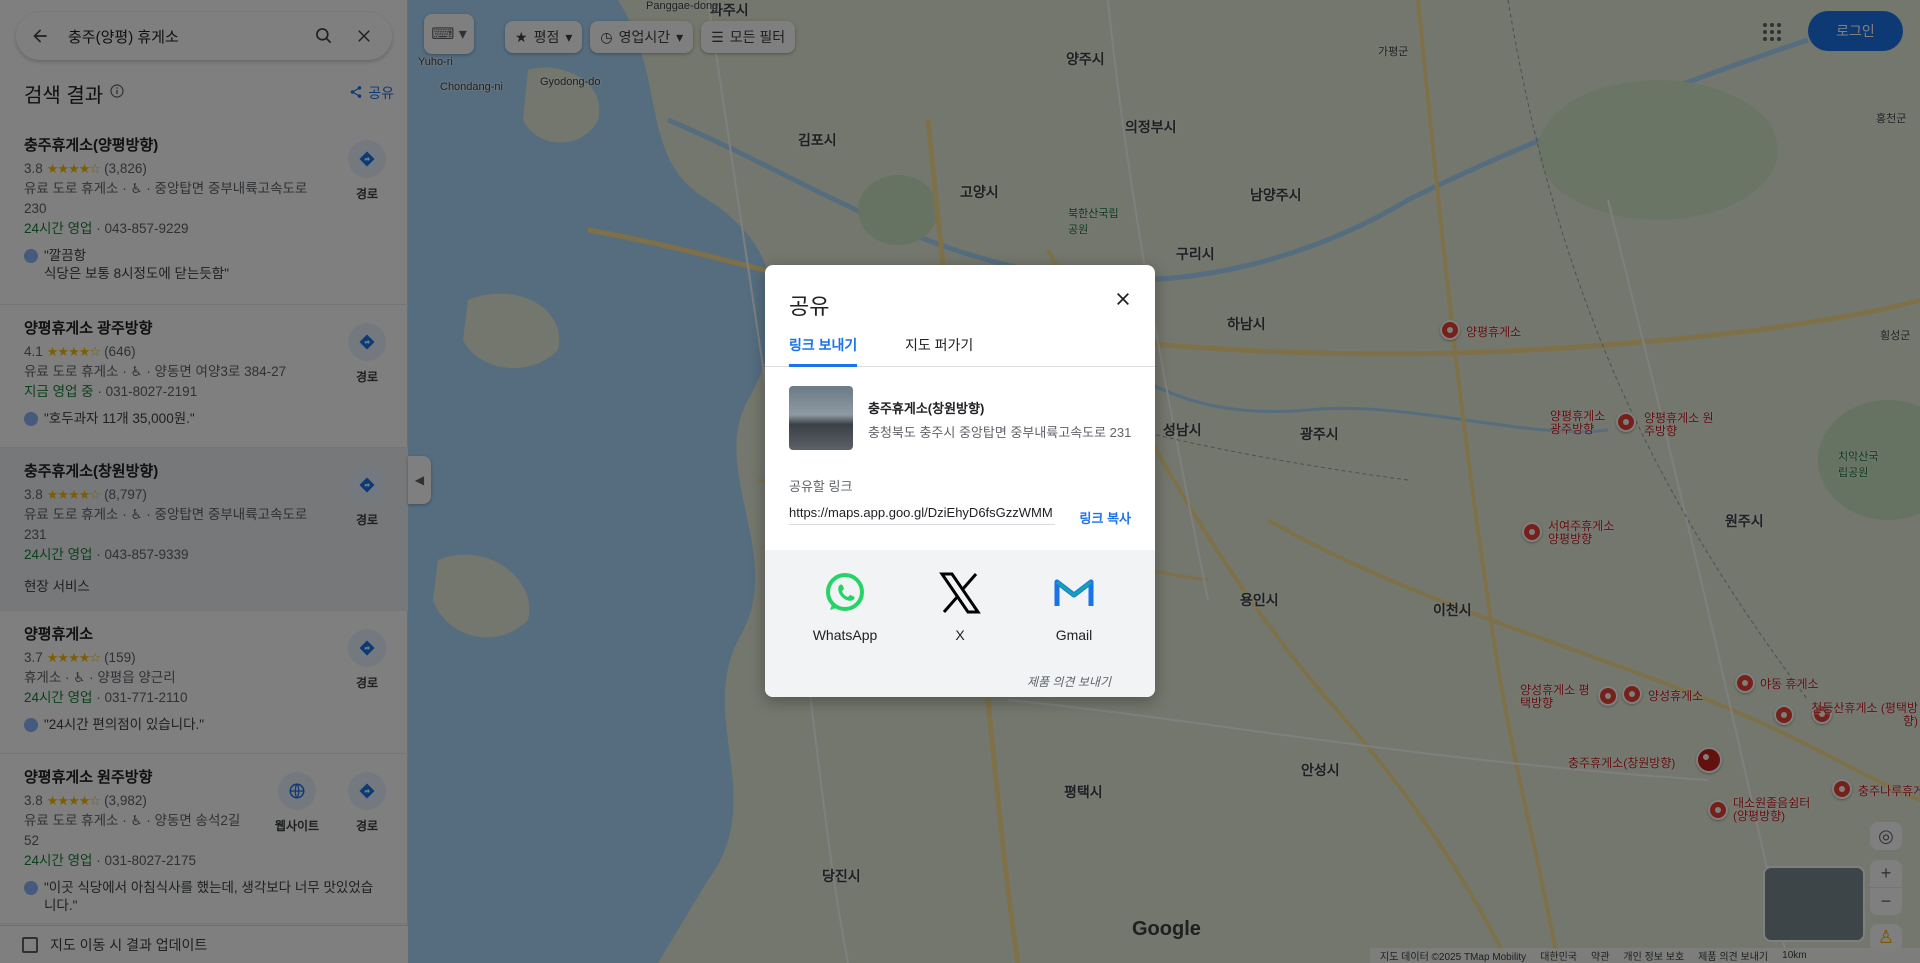 The height and width of the screenshot is (963, 1920). I want to click on tab-embed-map: 지도 퍼가기, so click(939, 348).